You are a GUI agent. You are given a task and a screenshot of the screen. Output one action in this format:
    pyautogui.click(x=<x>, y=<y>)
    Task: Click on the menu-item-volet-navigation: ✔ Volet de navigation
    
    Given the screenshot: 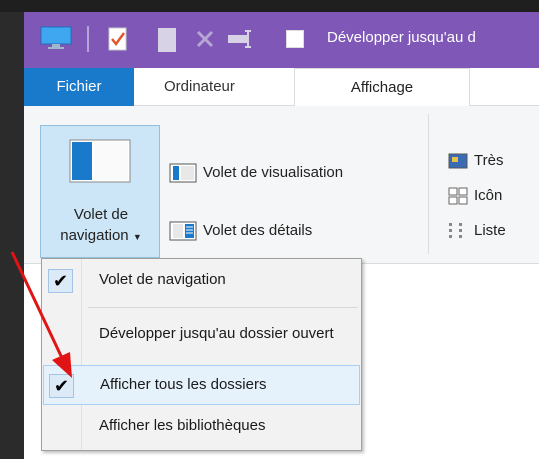 What is the action you would take?
    pyautogui.click(x=201, y=281)
    